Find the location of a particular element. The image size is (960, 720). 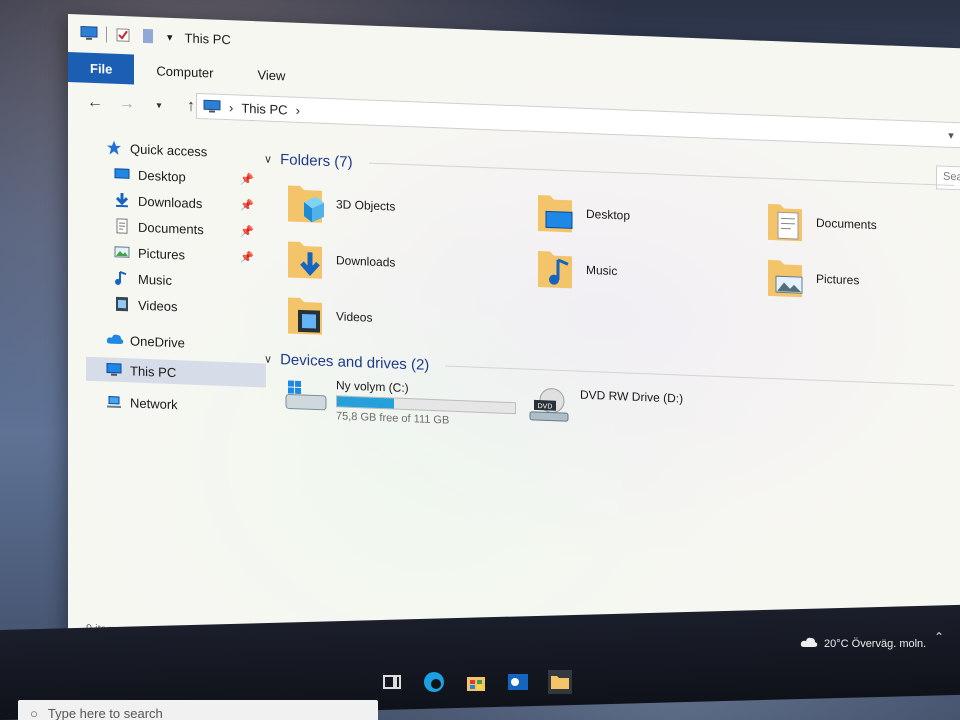

sidebar-label: Music is located at coordinates (155, 279).